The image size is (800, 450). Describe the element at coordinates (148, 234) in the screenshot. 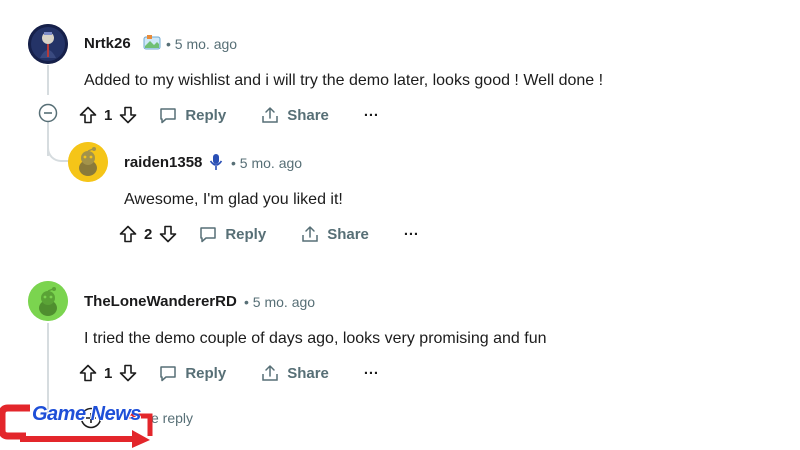

I see `vote-count: 2` at that location.